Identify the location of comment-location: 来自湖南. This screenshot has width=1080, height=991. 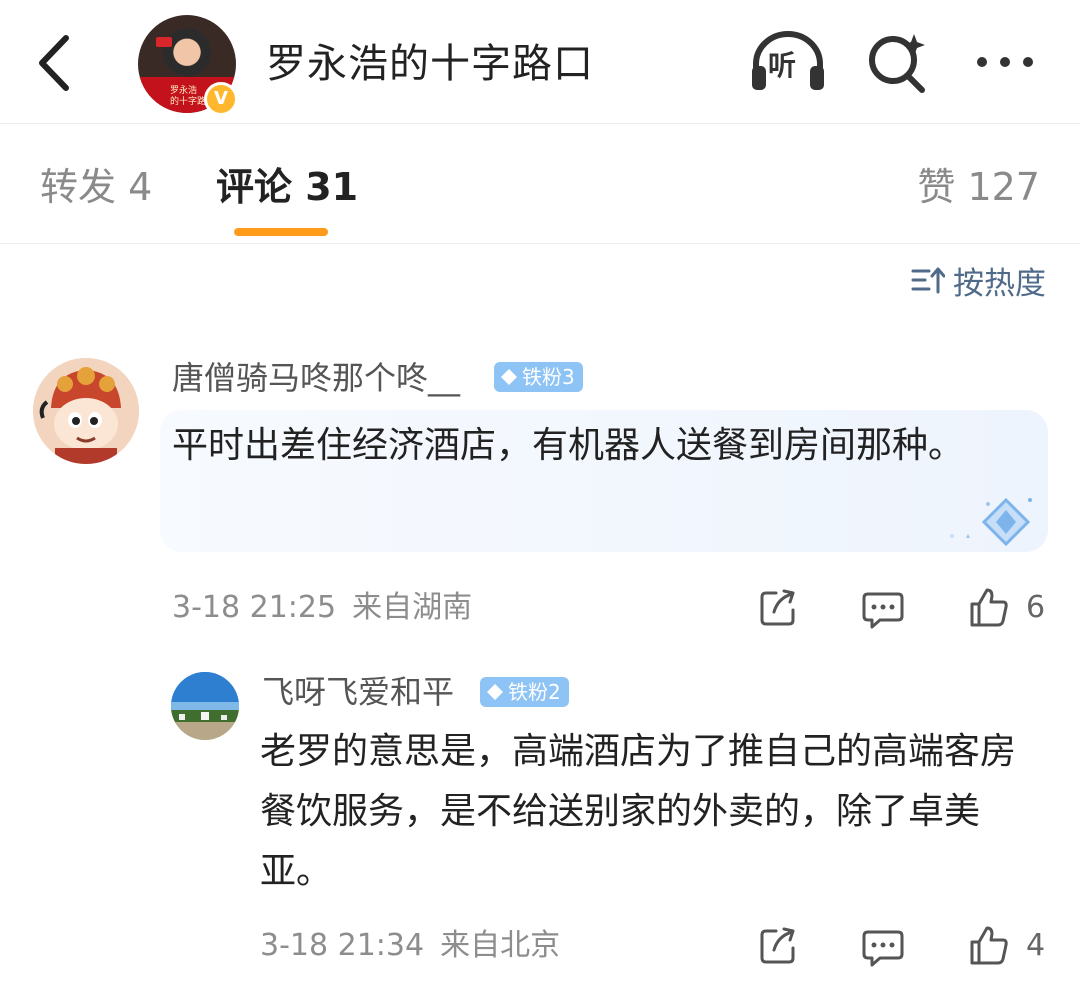
(412, 607).